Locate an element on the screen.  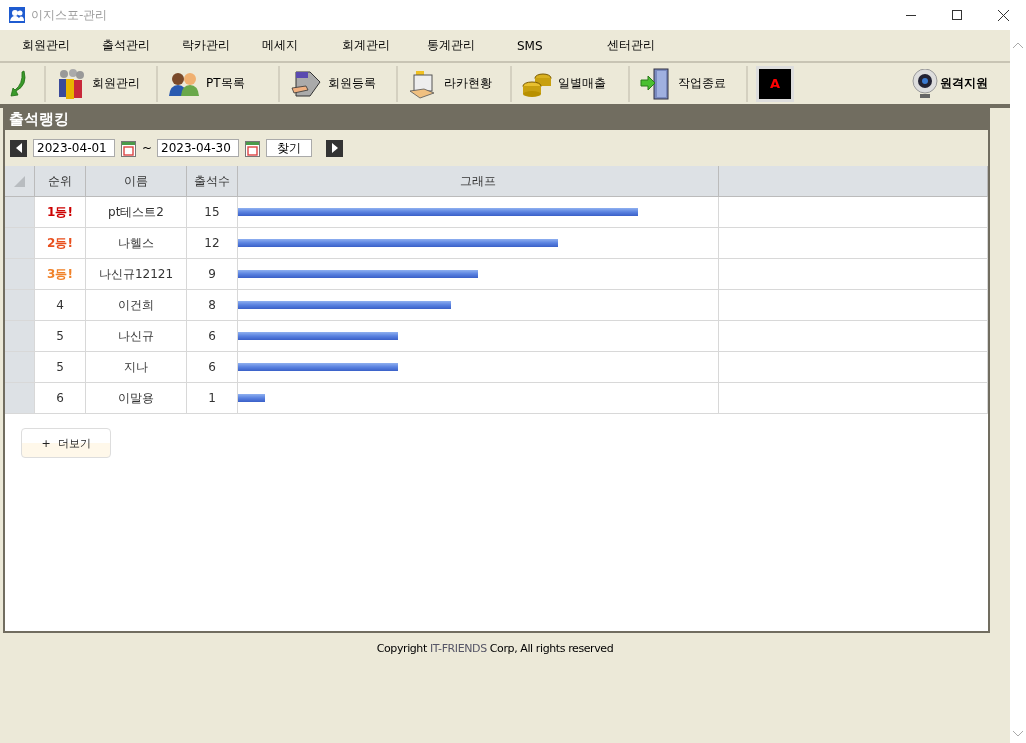
menu-item: 센터관리 is located at coordinates (633, 45).